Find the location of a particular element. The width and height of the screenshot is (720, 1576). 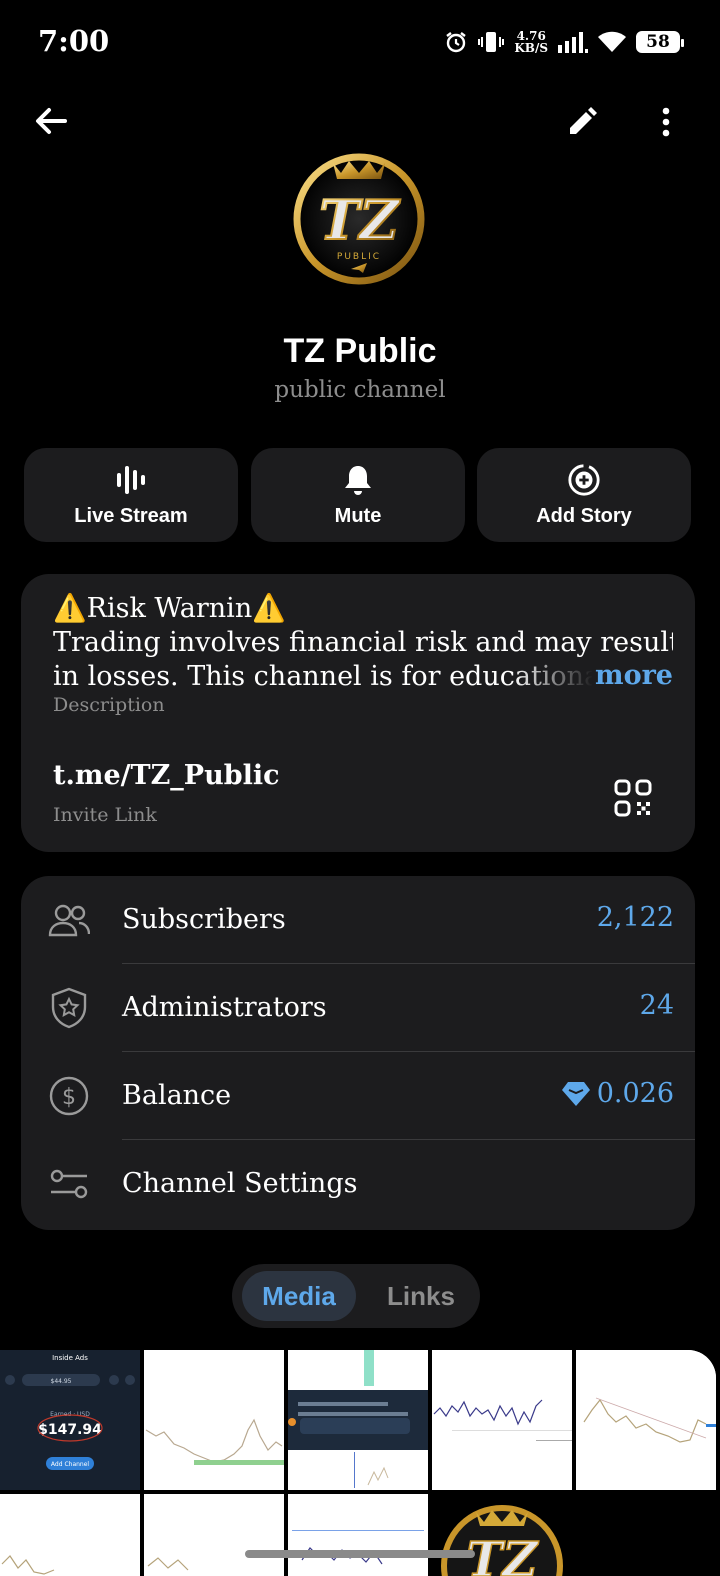

pencil-icon is located at coordinates (583, 120).